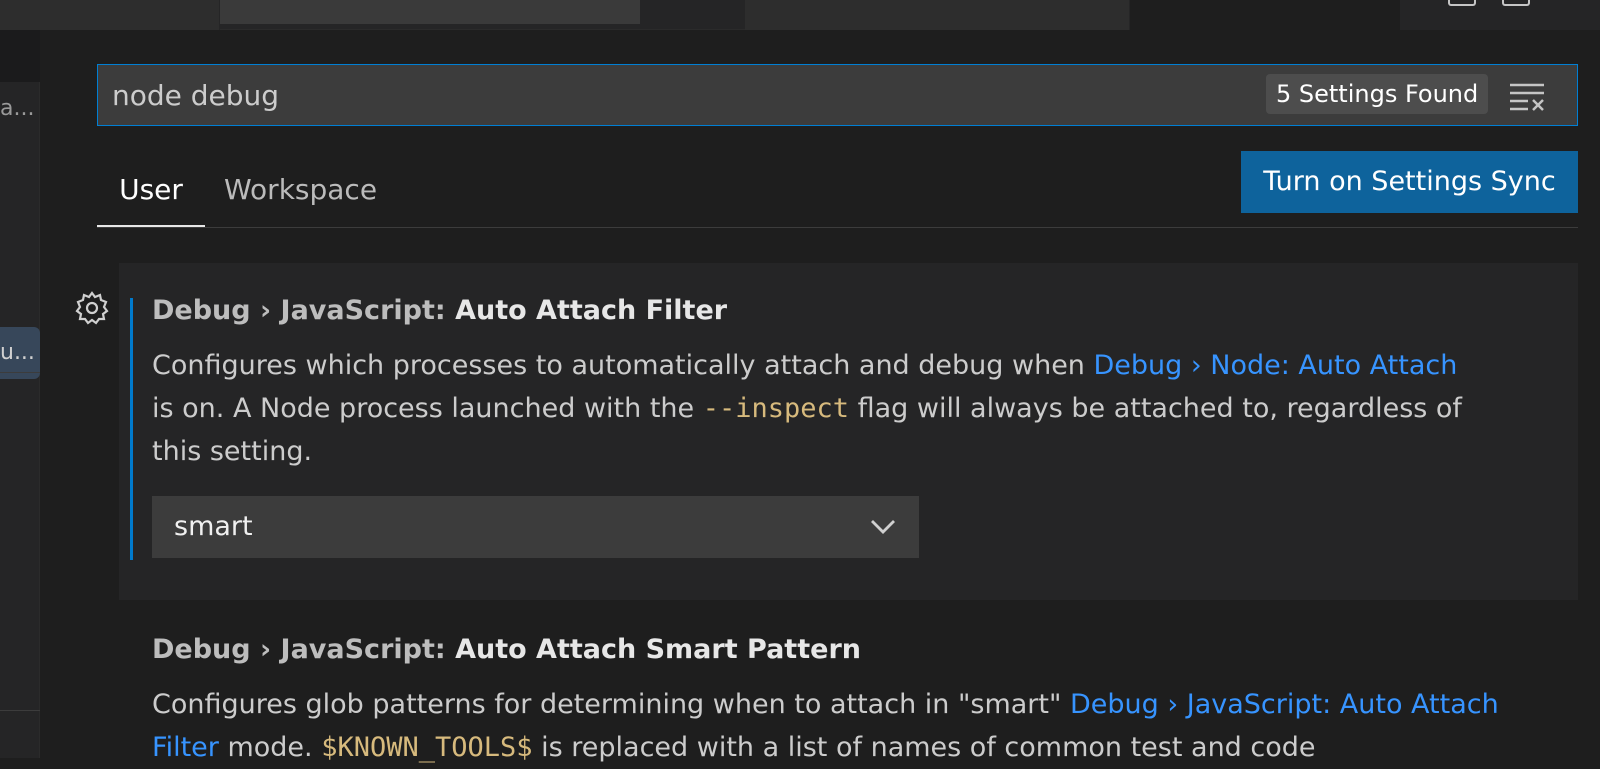  I want to click on chevron-down-icon, so click(883, 527).